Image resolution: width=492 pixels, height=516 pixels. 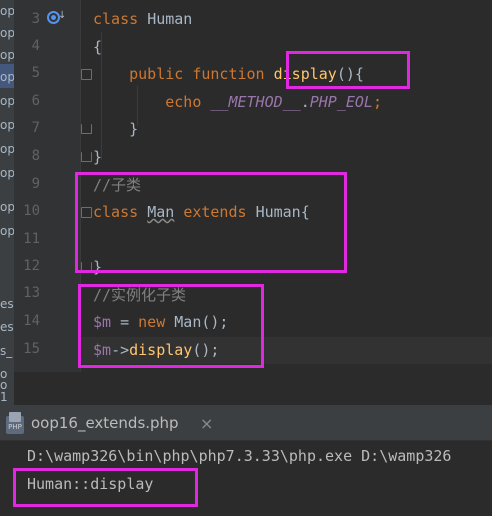 I want to click on override-arrow-icon: ↓, so click(x=62, y=15).